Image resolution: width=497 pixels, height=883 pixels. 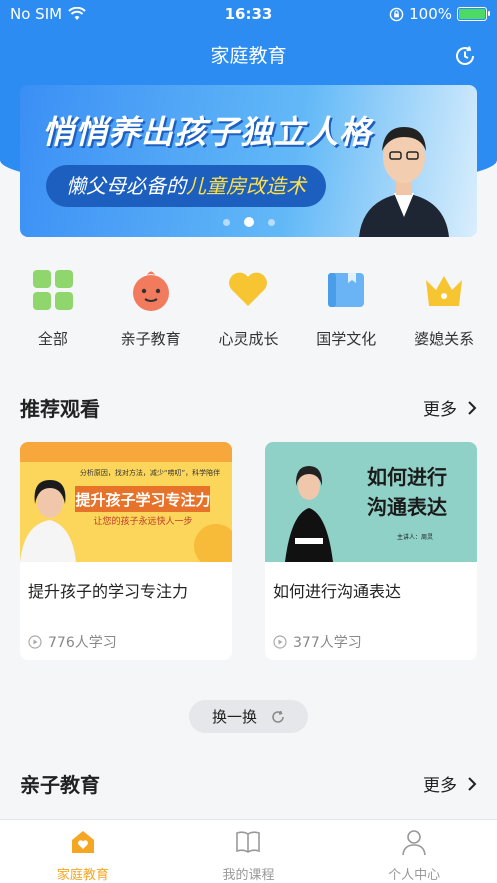 What do you see at coordinates (278, 716) in the screenshot?
I see `refresh-icon` at bounding box center [278, 716].